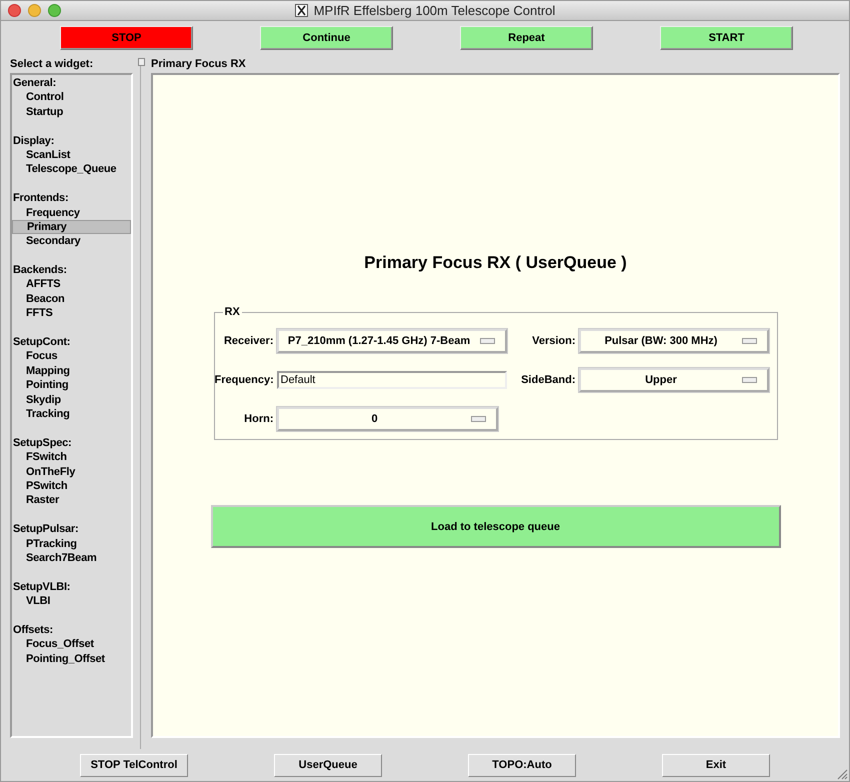  Describe the element at coordinates (46, 529) in the screenshot. I see `group-label: SetupPulsar:` at that location.